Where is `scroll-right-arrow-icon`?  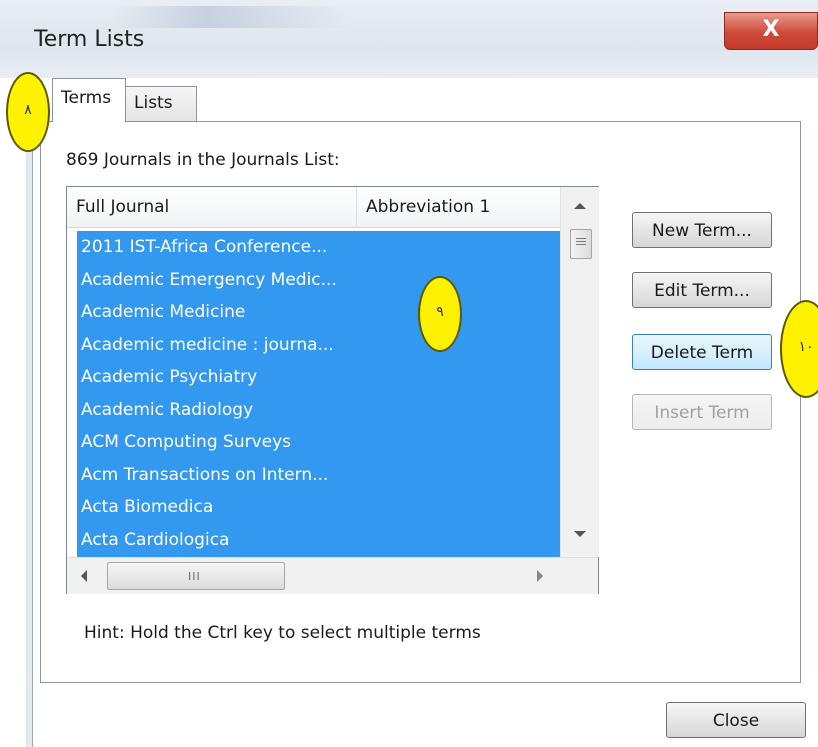 scroll-right-arrow-icon is located at coordinates (540, 576).